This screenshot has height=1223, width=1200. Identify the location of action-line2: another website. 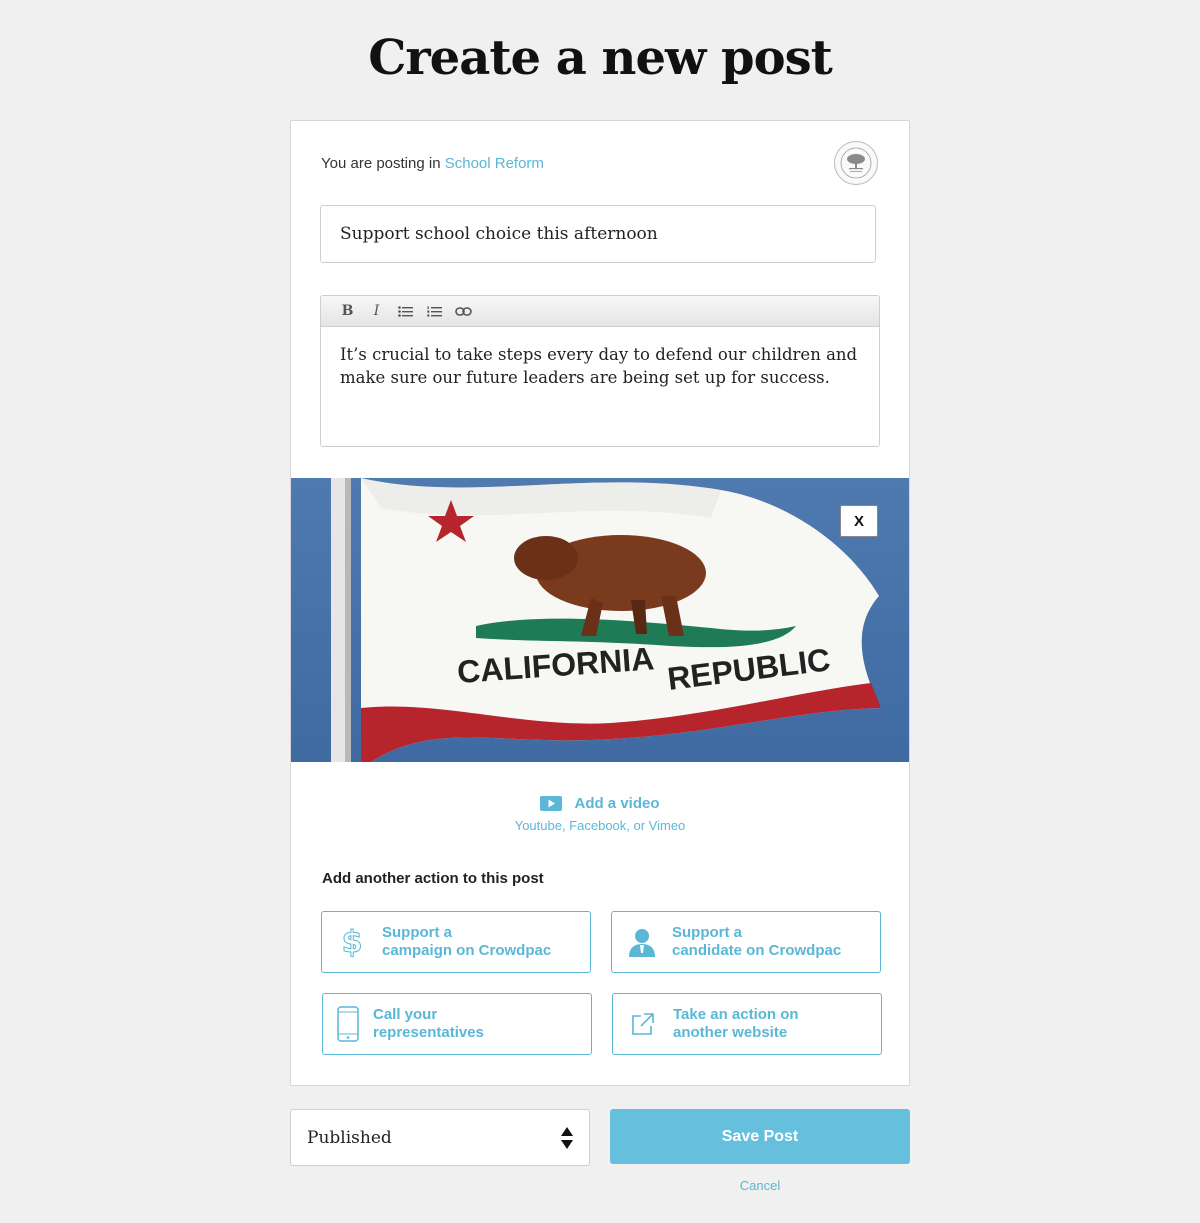
(730, 1032).